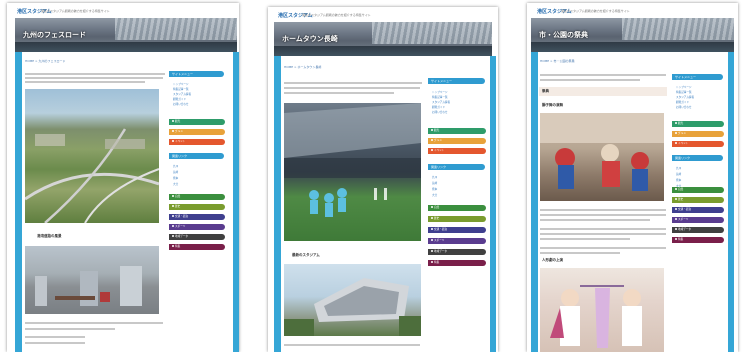  Describe the element at coordinates (54, 35) in the screenshot. I see `page-title: 九州のフェスロード` at that location.